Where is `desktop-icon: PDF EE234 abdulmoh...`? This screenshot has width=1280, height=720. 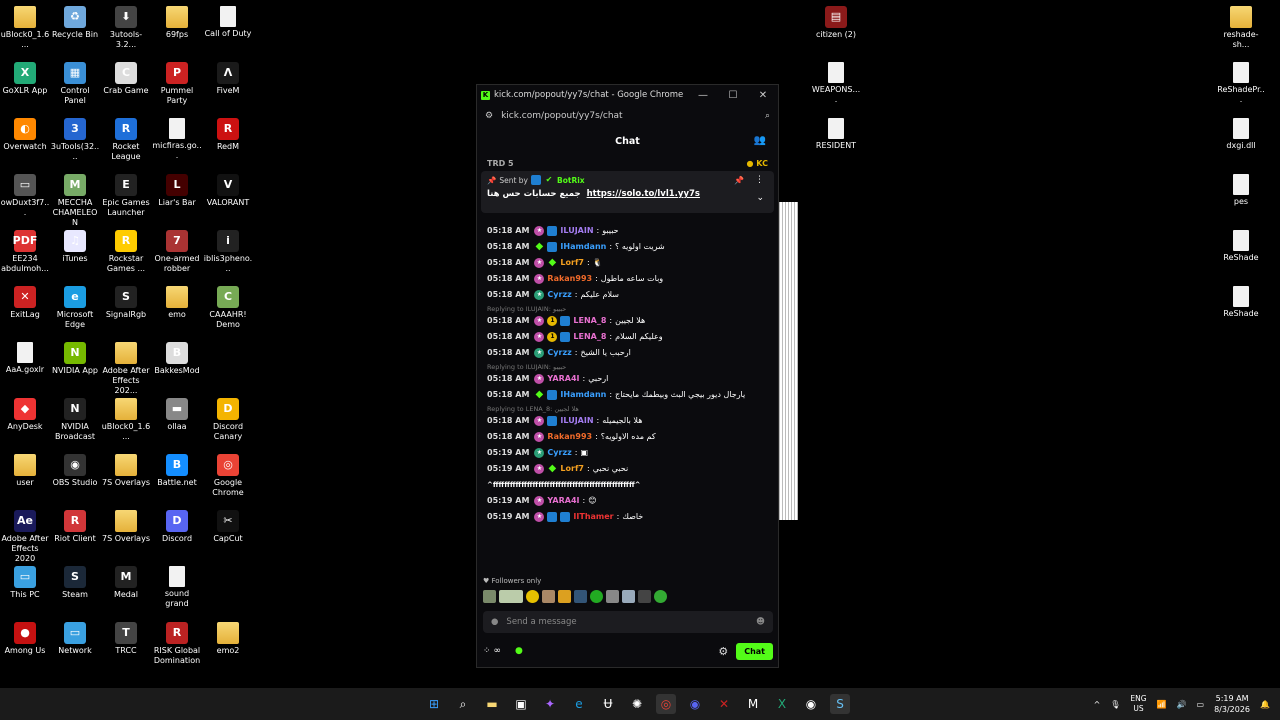 desktop-icon: PDF EE234 abdulmoh... is located at coordinates (25, 252).